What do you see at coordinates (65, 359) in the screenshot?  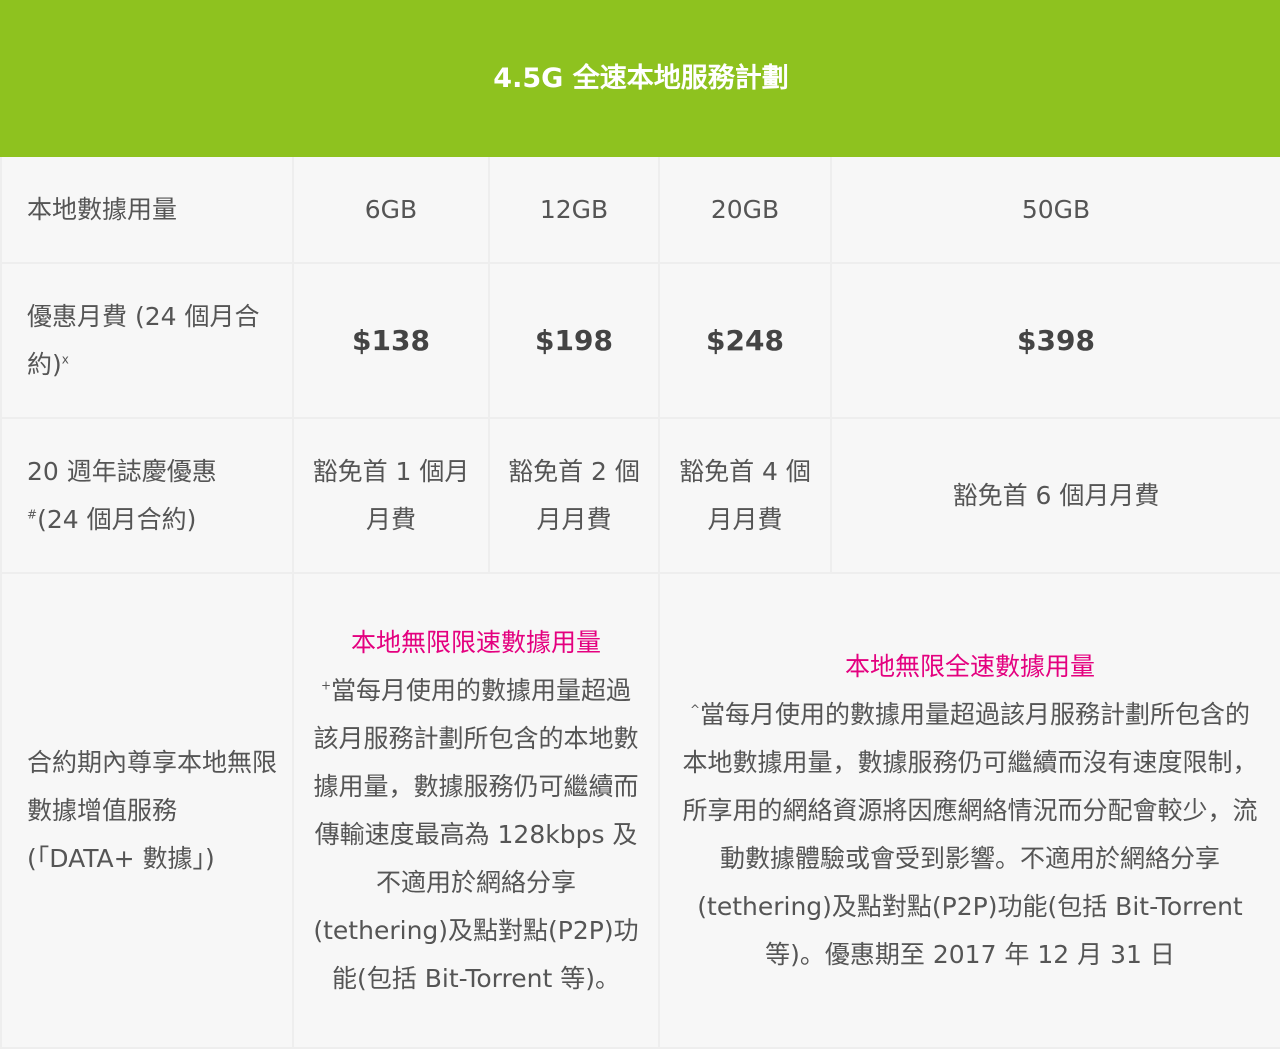 I see `monthly-fee-footnote-mark: x` at bounding box center [65, 359].